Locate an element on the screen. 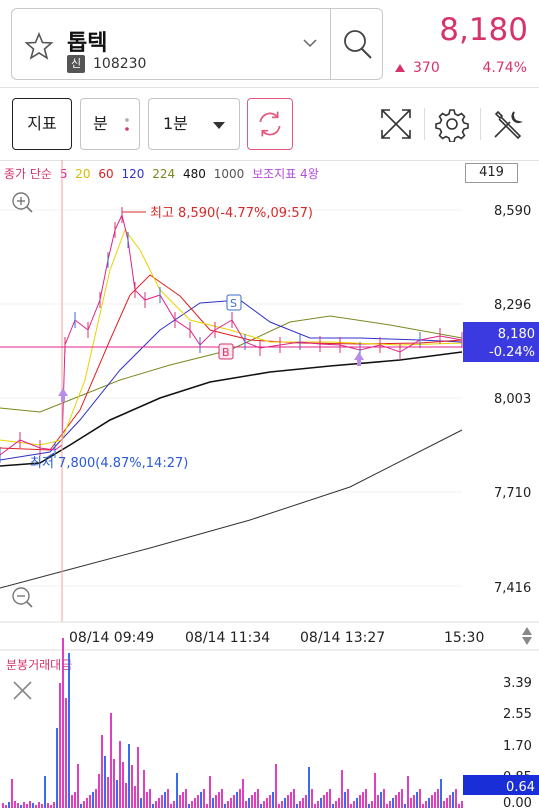  indicator-button: 지표 is located at coordinates (42, 124).